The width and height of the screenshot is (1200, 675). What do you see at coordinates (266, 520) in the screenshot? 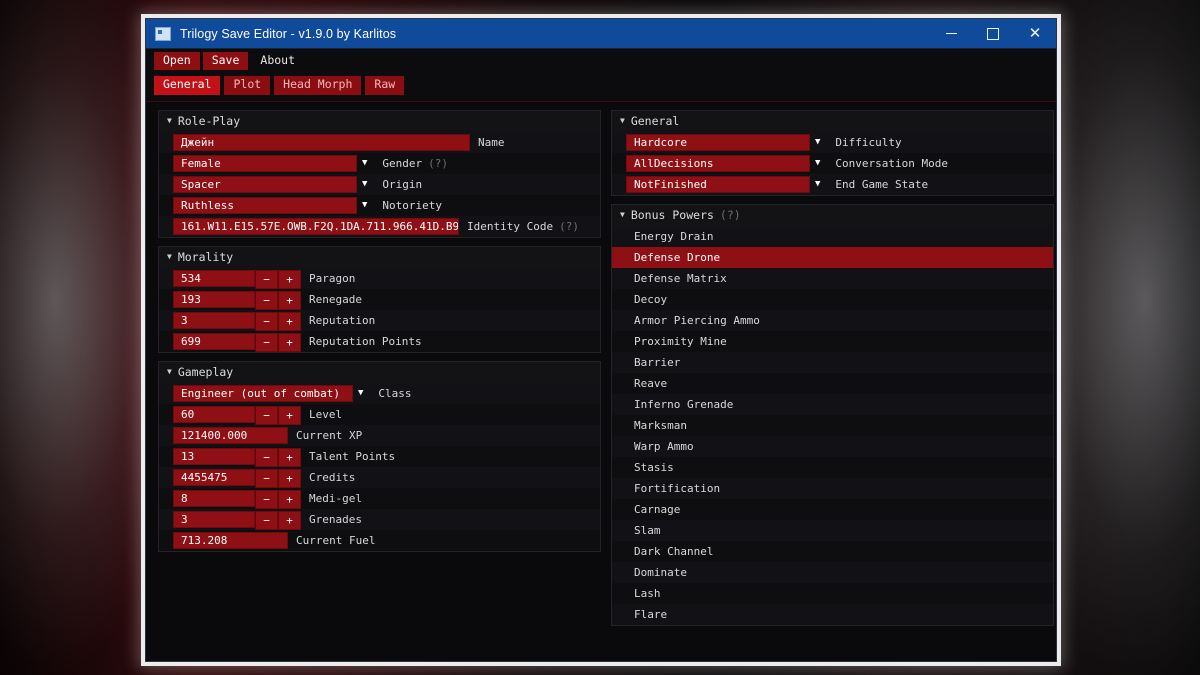
I see `grenades-decrement-button: −` at bounding box center [266, 520].